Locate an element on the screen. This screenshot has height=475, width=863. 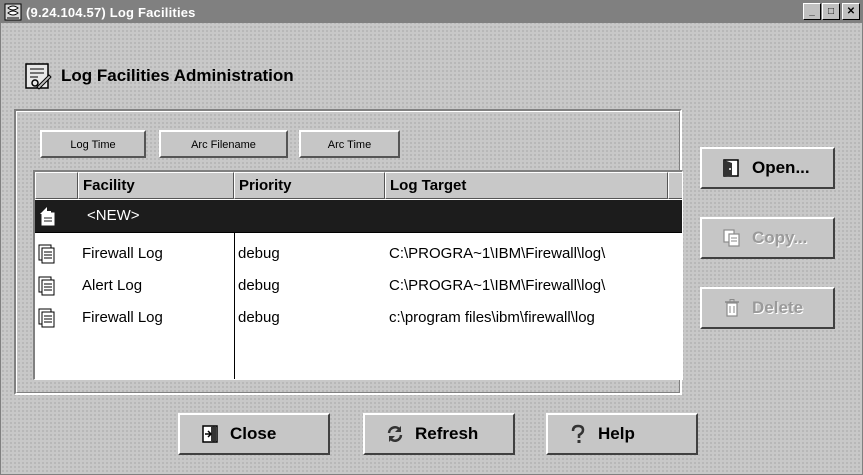
facility-cell: Alert Log is located at coordinates (112, 285).